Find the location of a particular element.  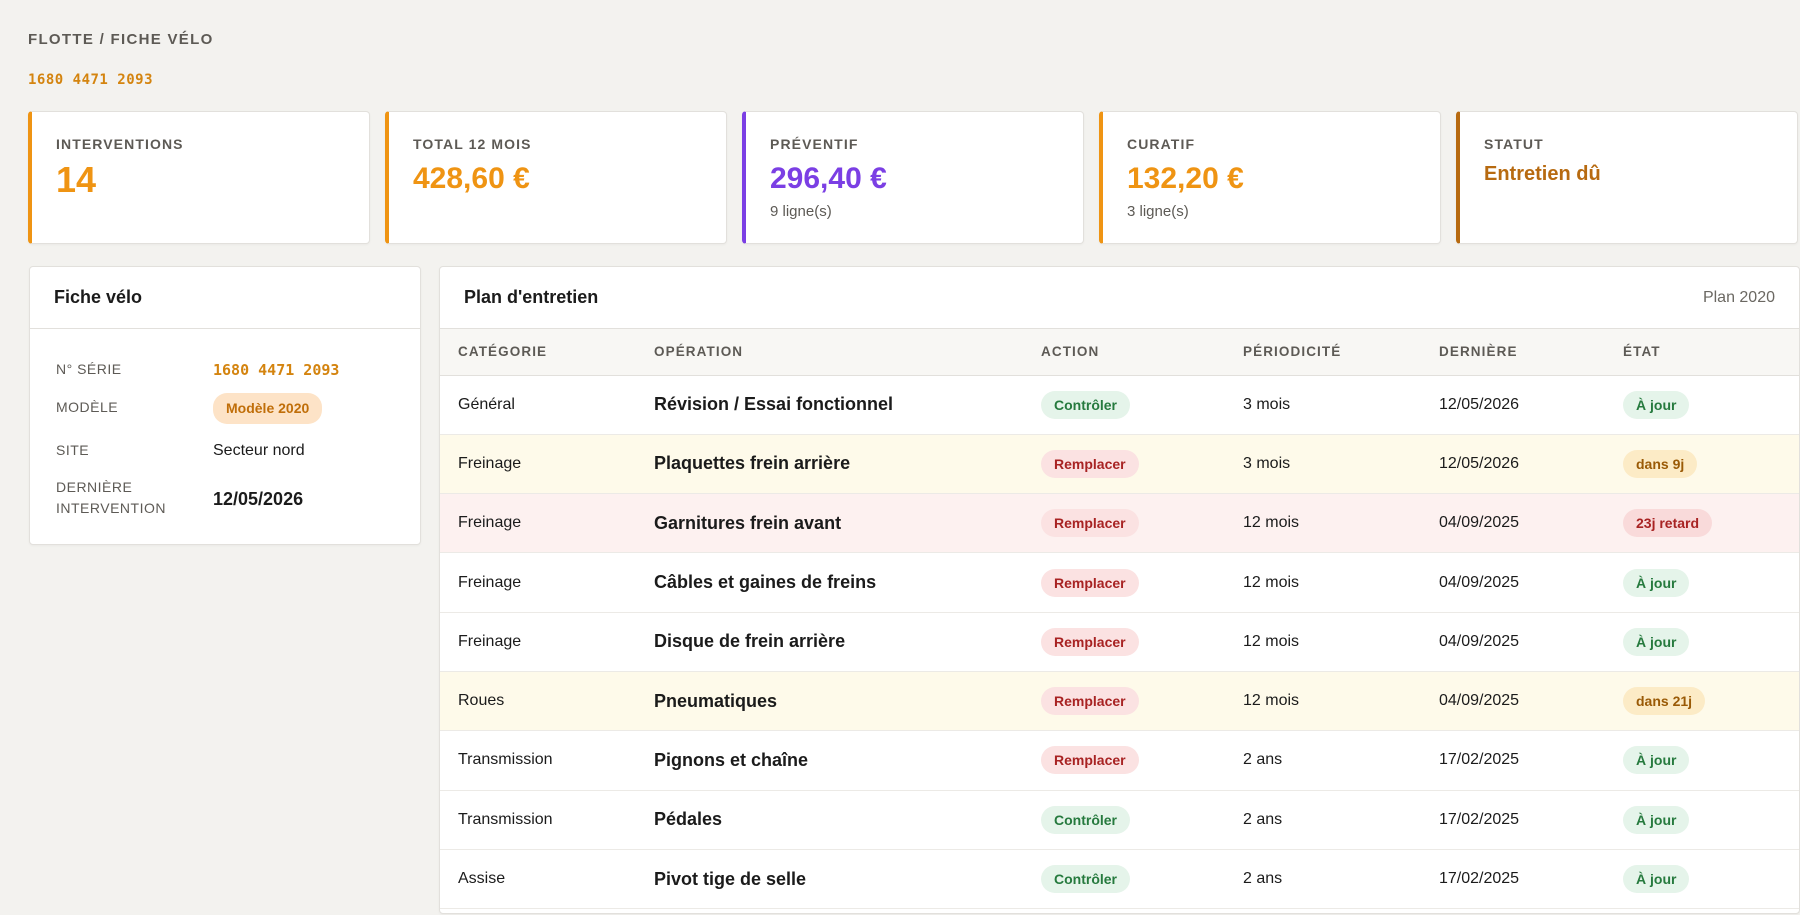

kpi-label: STATUT is located at coordinates (1514, 144).